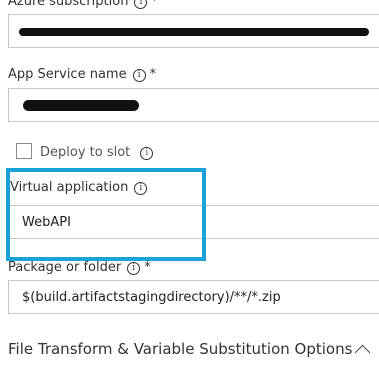 The width and height of the screenshot is (379, 367). What do you see at coordinates (193, 105) in the screenshot?
I see `app-service-name-select` at bounding box center [193, 105].